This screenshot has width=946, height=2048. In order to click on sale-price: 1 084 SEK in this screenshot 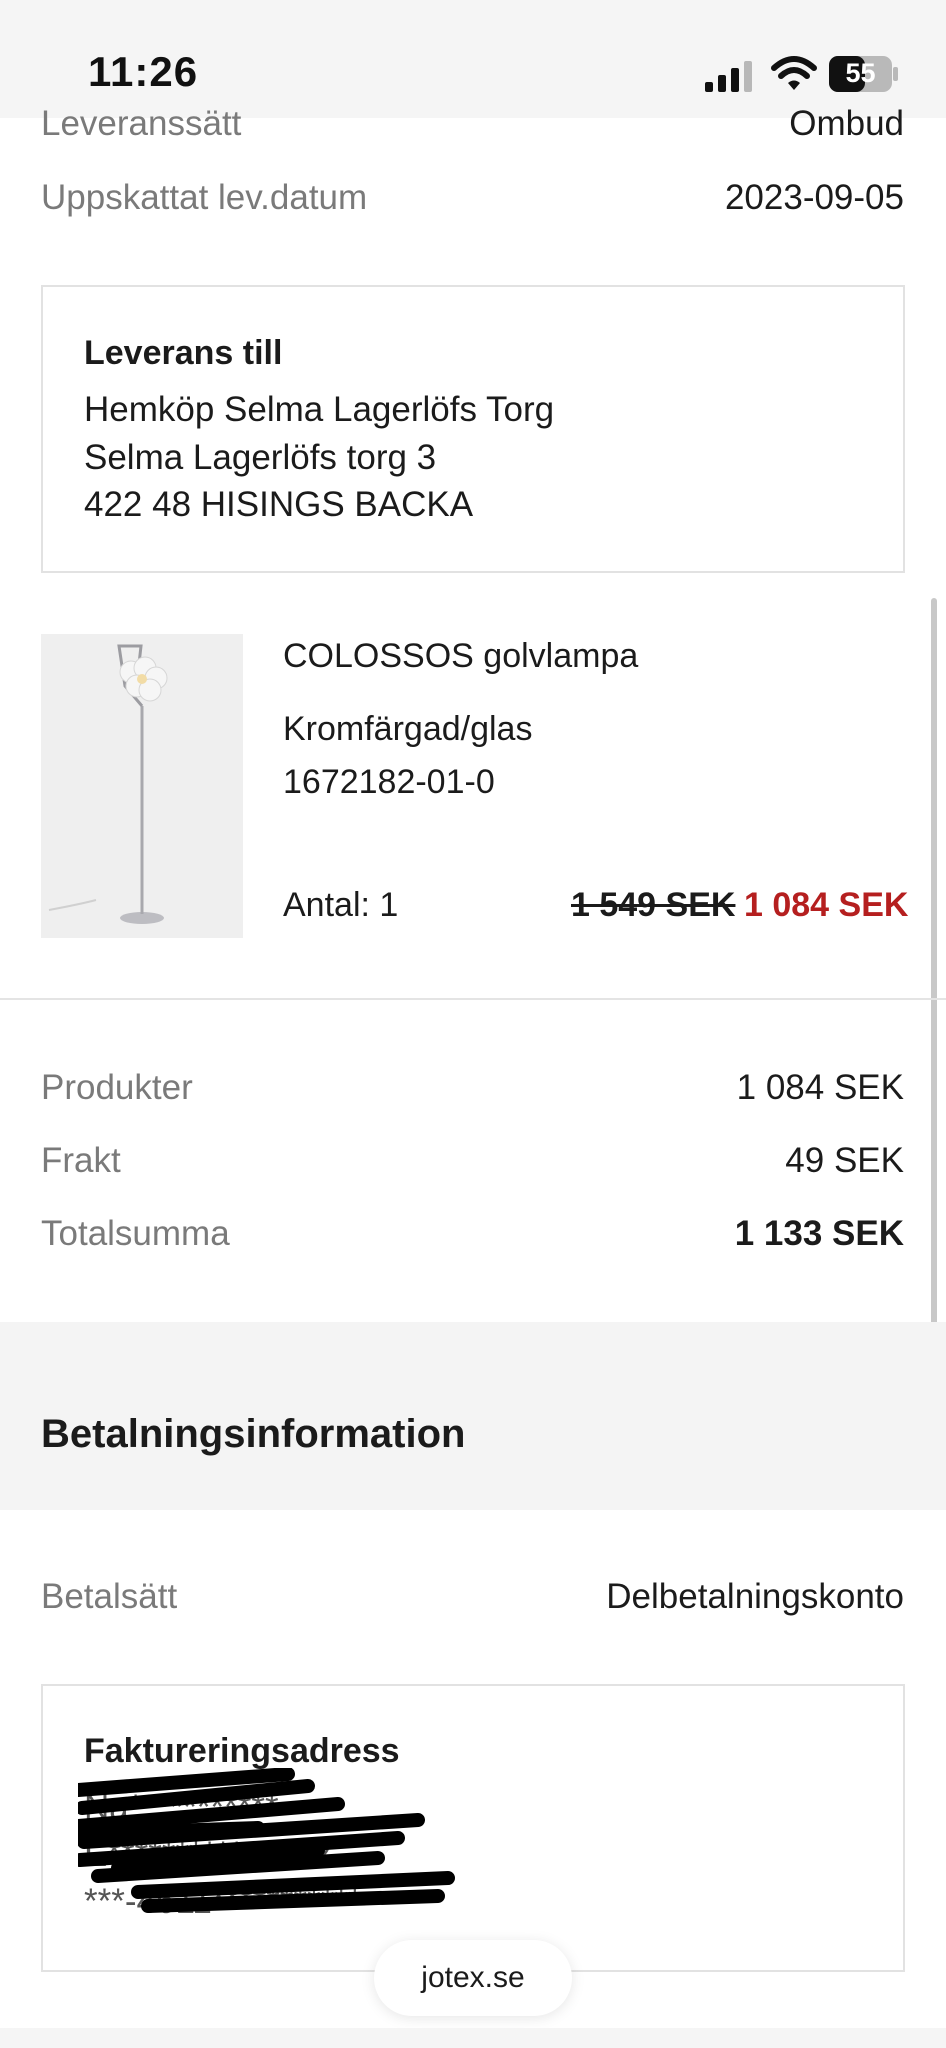, I will do `click(826, 905)`.